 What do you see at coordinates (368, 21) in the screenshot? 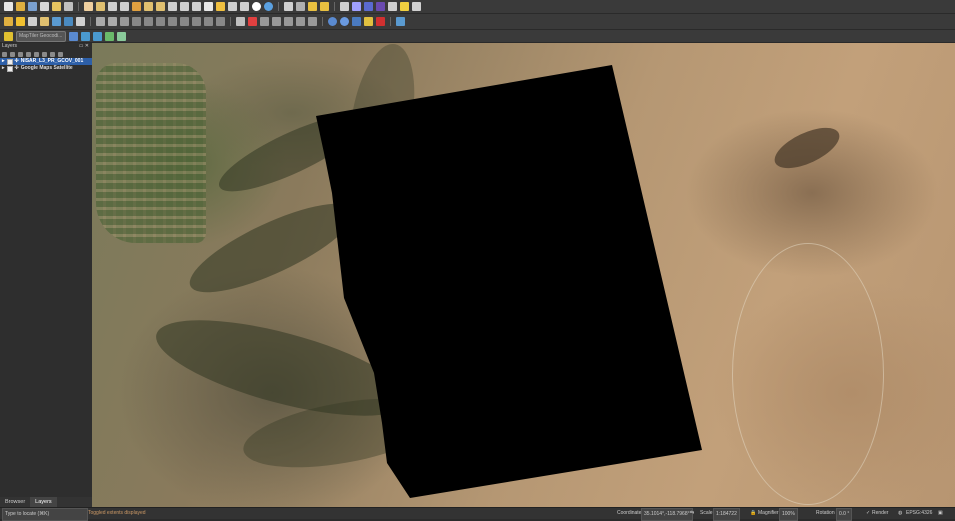
I see `python-icon` at bounding box center [368, 21].